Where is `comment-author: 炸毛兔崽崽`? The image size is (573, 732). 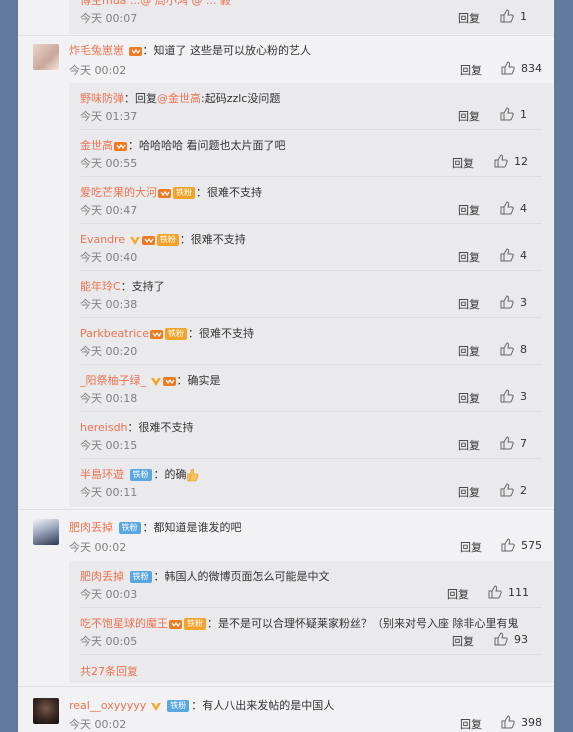 comment-author: 炸毛兔崽崽 is located at coordinates (96, 50).